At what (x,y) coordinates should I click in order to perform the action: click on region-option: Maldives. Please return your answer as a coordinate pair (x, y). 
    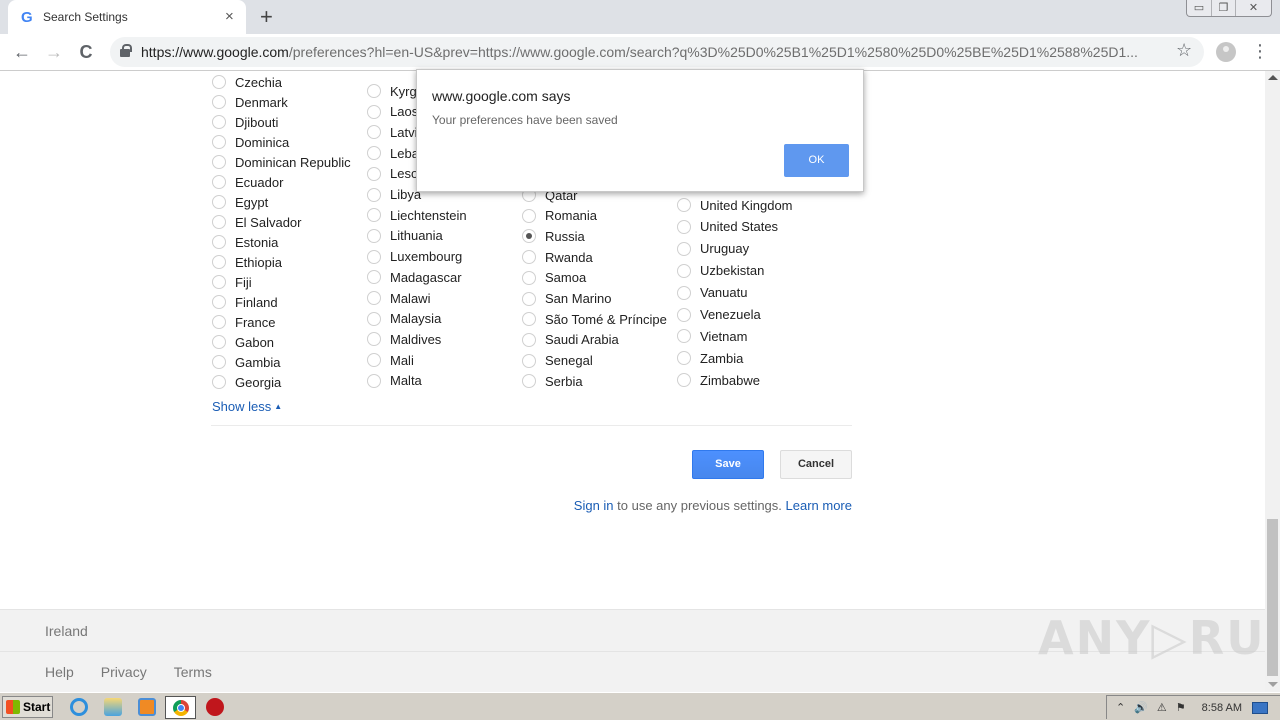
    Looking at the image, I should click on (404, 339).